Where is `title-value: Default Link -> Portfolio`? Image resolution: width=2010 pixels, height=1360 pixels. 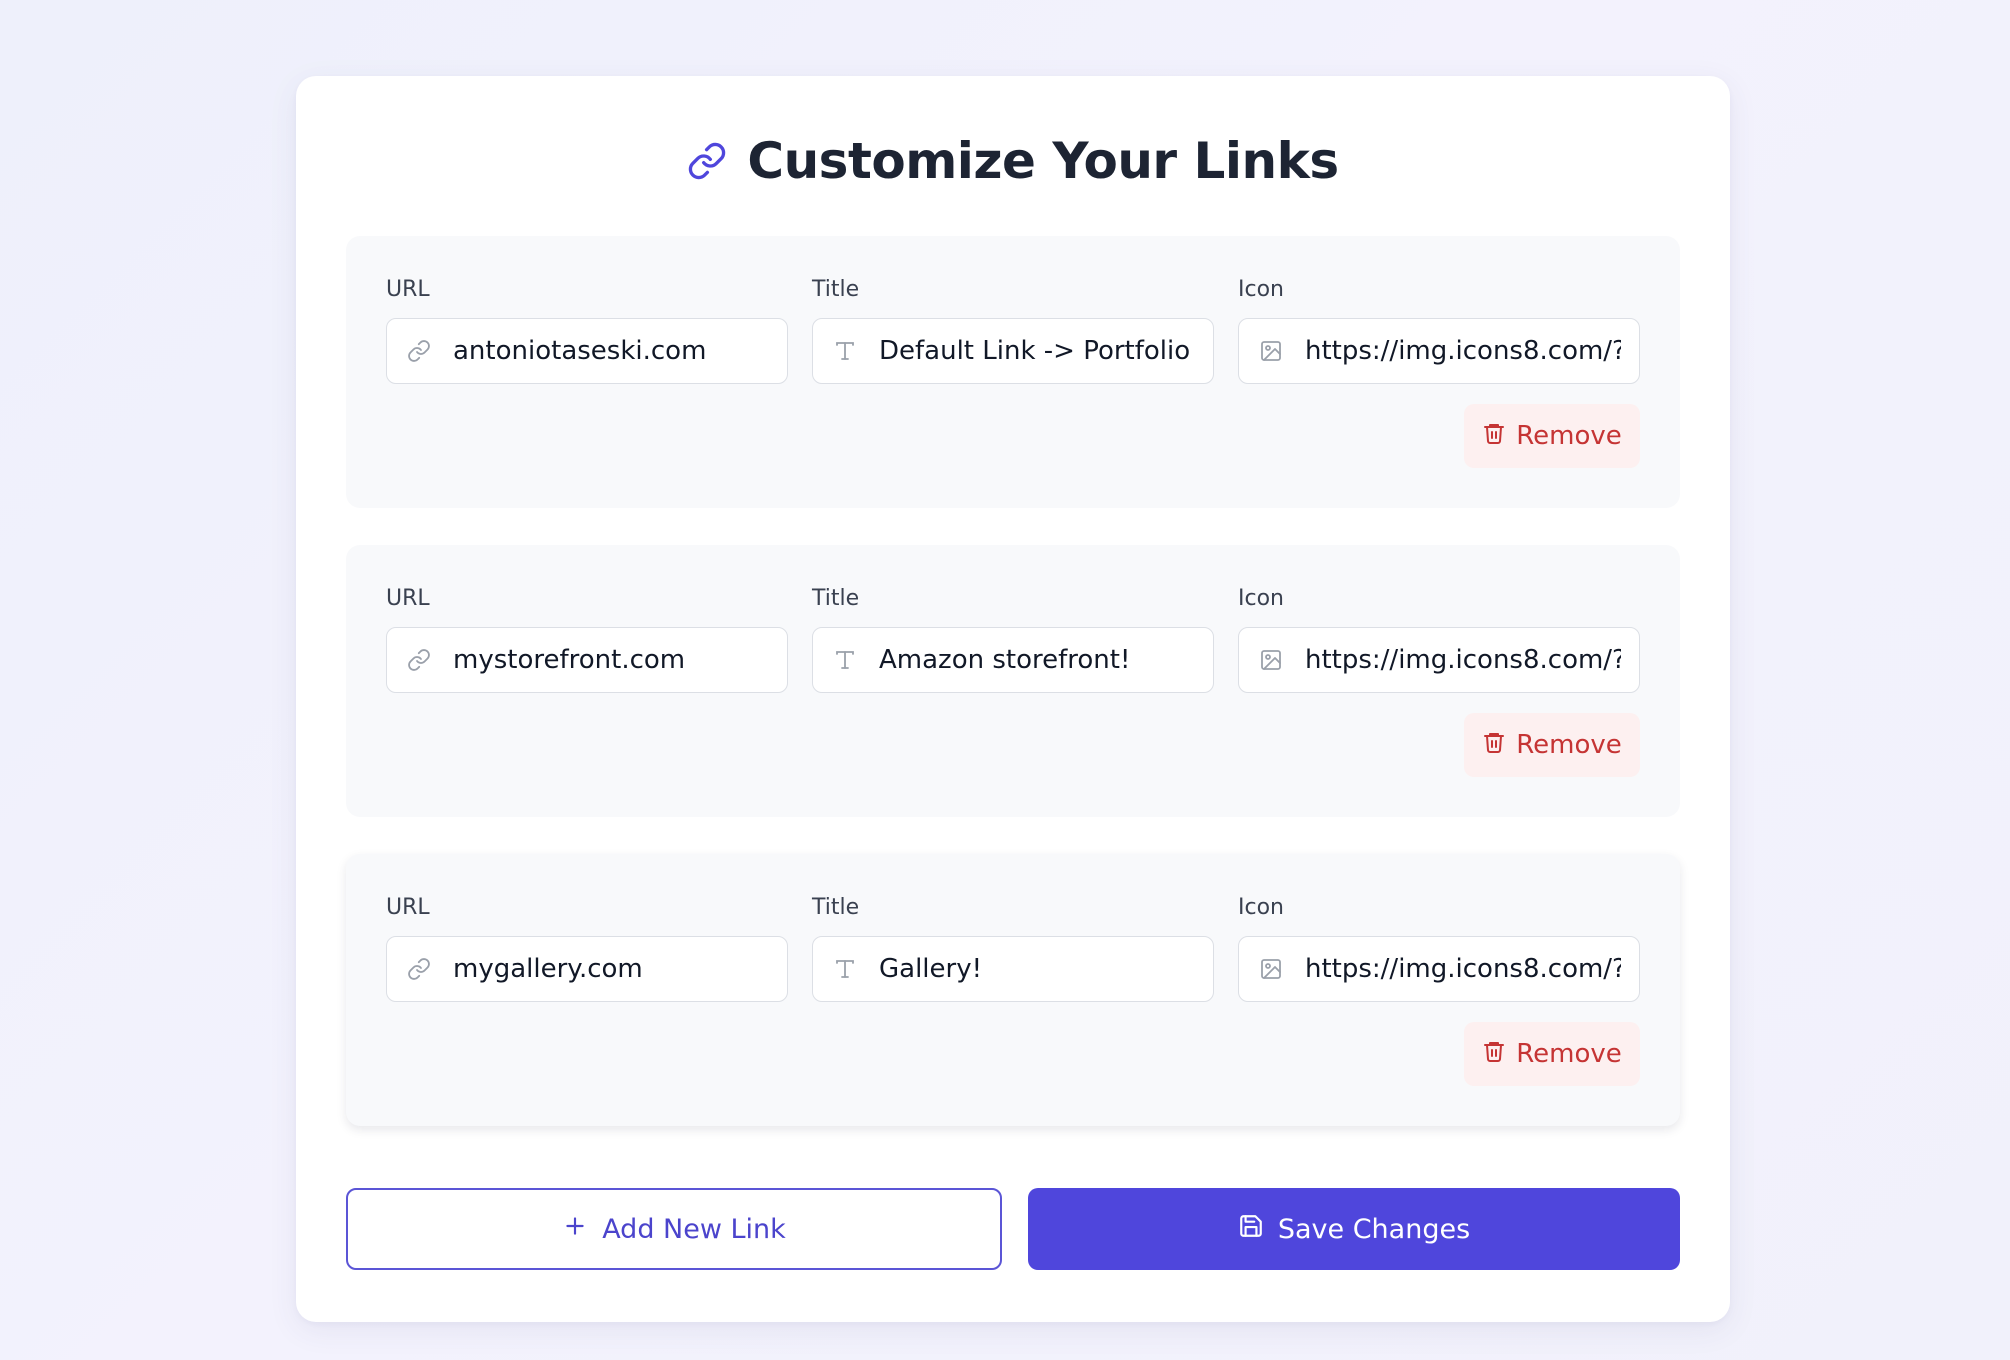
title-value: Default Link -> Portfolio is located at coordinates (1035, 351).